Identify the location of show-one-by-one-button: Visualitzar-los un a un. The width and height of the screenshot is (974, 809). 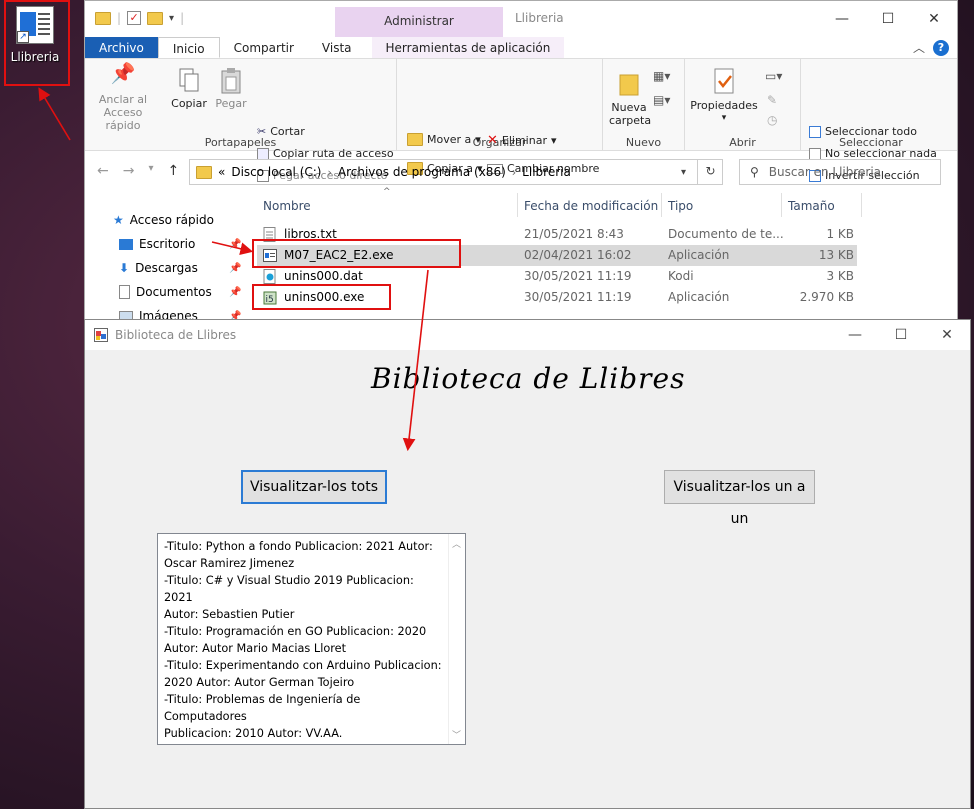
(739, 498).